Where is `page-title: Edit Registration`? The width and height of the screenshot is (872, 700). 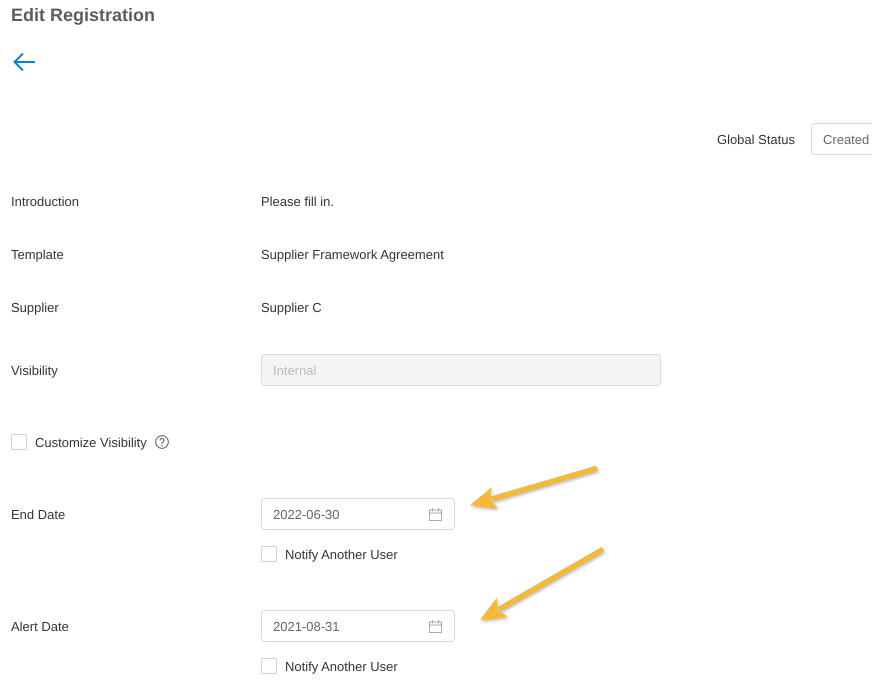
page-title: Edit Registration is located at coordinates (83, 14).